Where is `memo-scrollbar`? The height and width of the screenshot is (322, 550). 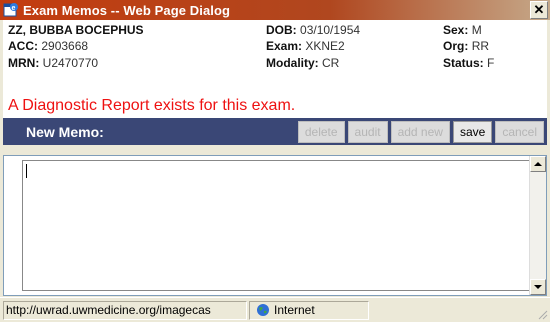 memo-scrollbar is located at coordinates (537, 225).